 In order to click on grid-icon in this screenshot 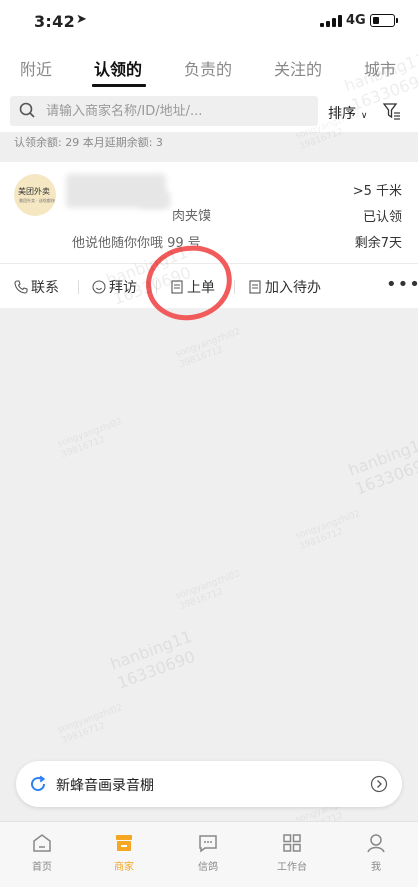, I will do `click(292, 843)`.